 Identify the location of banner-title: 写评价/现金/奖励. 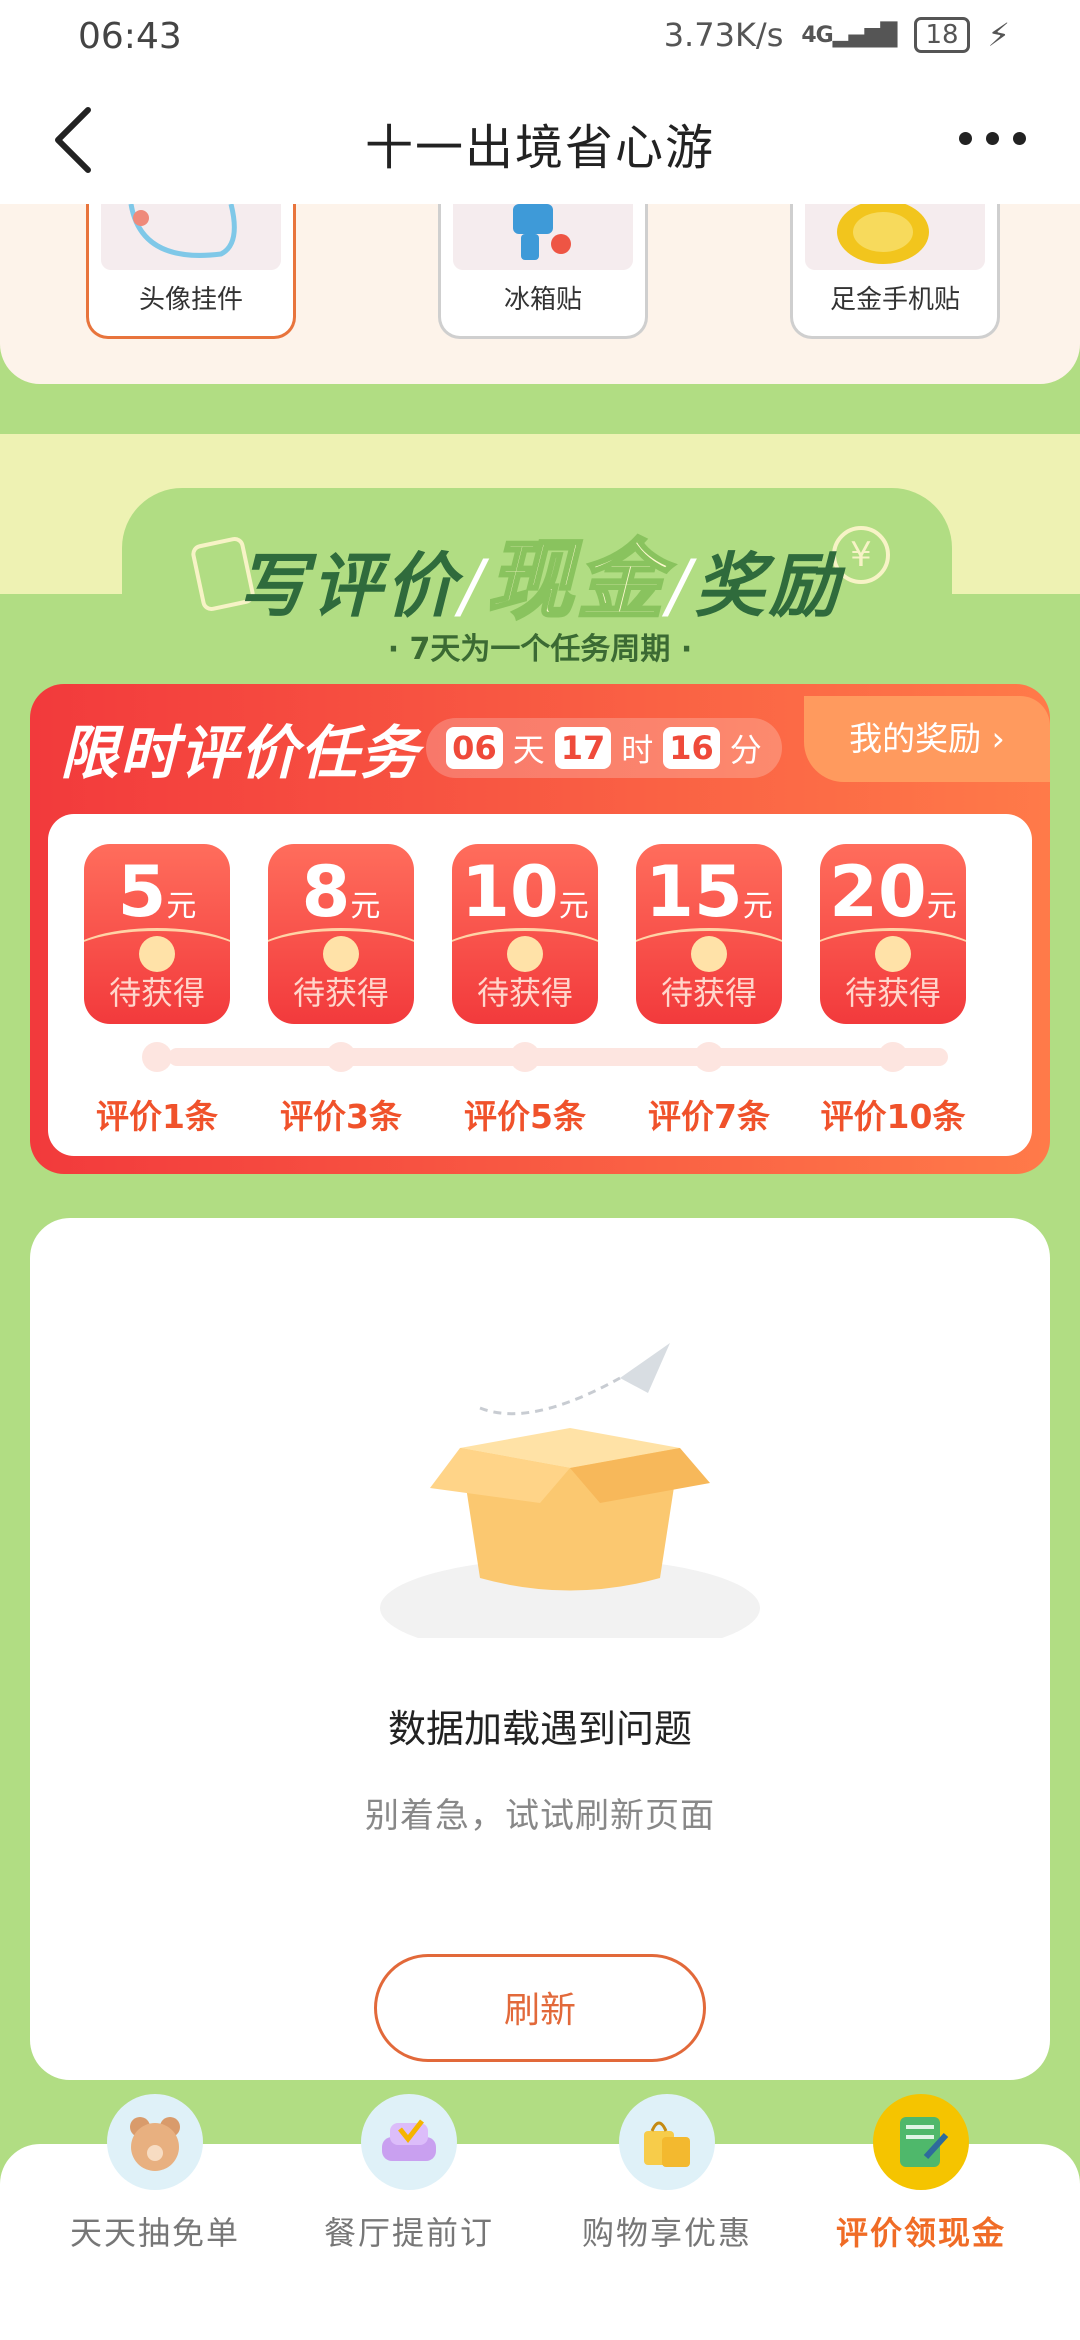
(540, 581).